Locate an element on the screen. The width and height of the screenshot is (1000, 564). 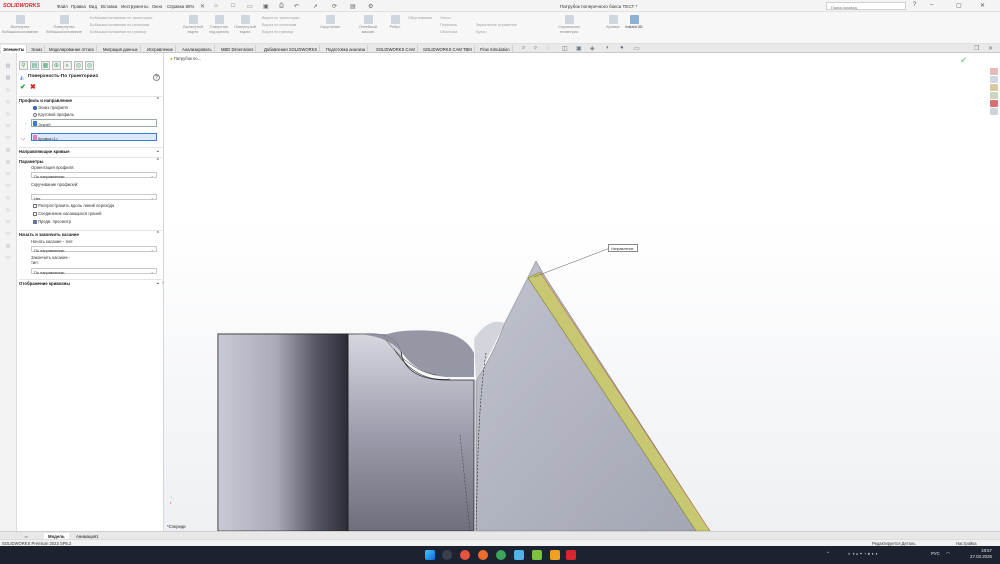
previous-view-icon: ◌ is located at coordinates (548, 48).